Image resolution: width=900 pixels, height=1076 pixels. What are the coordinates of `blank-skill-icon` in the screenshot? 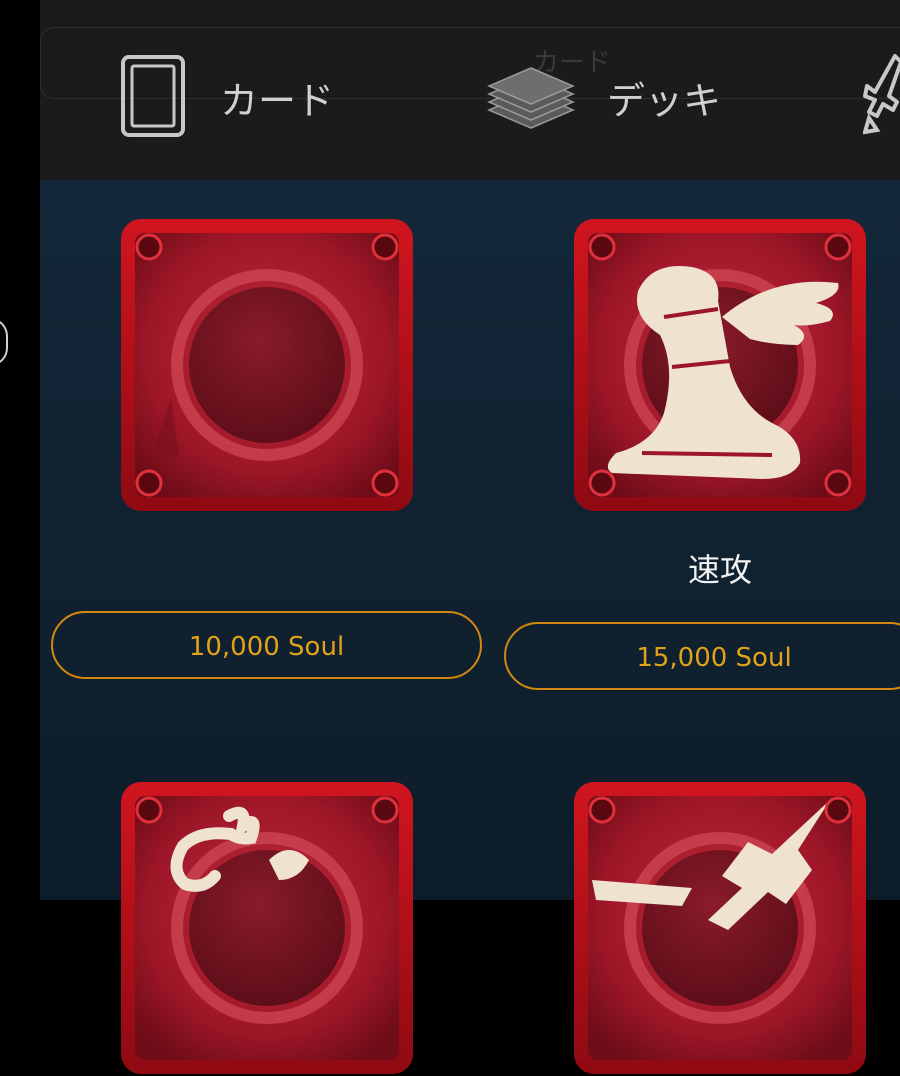 It's located at (267, 365).